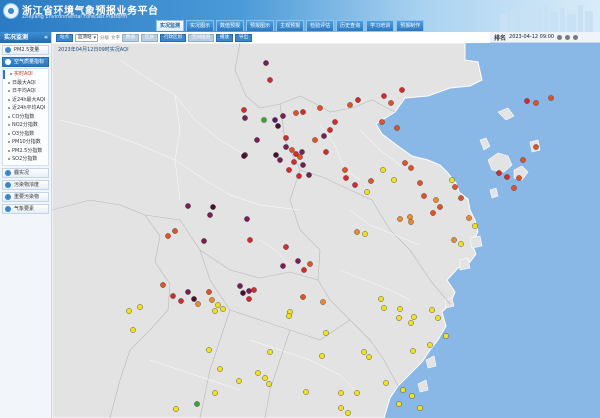 The width and height of the screenshot is (600, 418). What do you see at coordinates (410, 25) in the screenshot?
I see `nav-tab: 预报制作` at bounding box center [410, 25].